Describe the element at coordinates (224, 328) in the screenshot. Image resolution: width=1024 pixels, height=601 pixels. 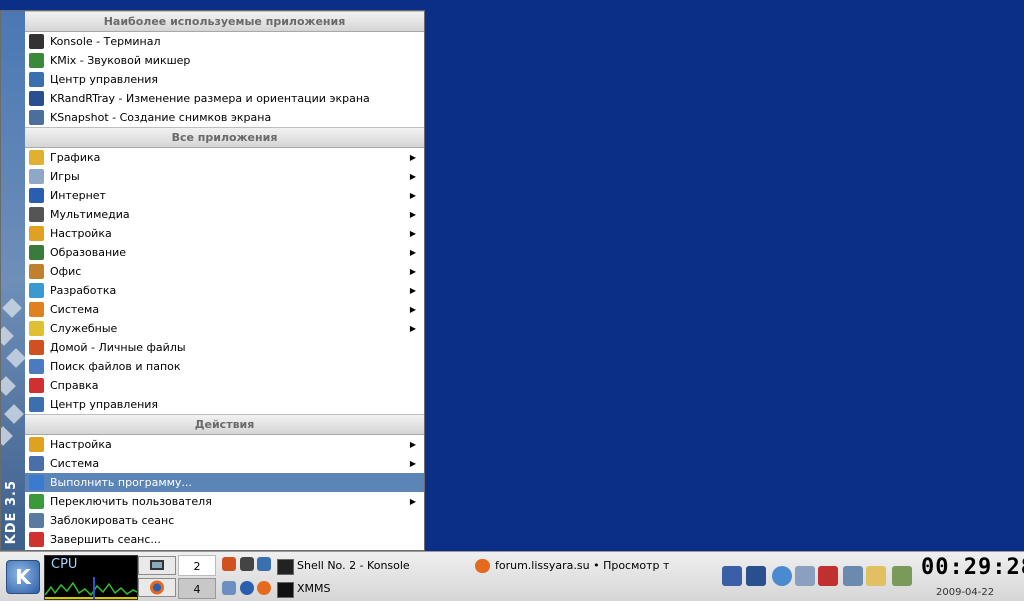
I see `menu-item: Служебные ▶` at that location.